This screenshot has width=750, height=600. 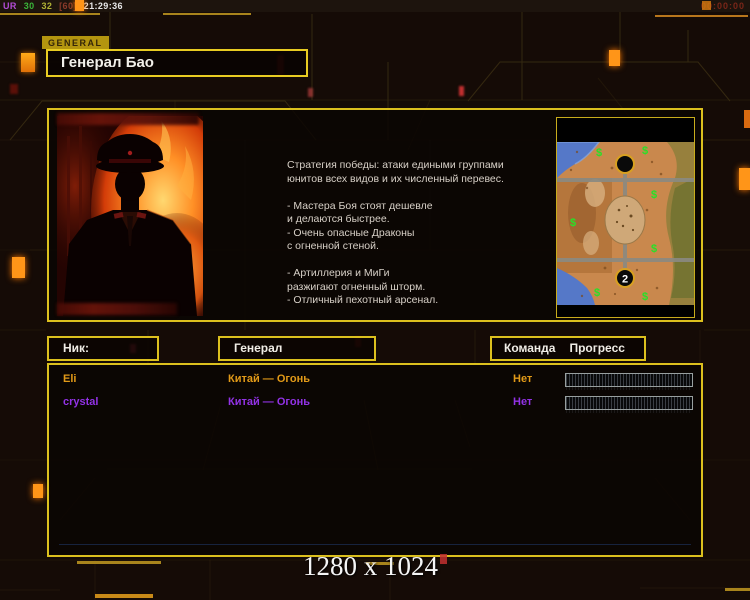 What do you see at coordinates (47, 6) in the screenshot?
I see `fps-segment: 32` at bounding box center [47, 6].